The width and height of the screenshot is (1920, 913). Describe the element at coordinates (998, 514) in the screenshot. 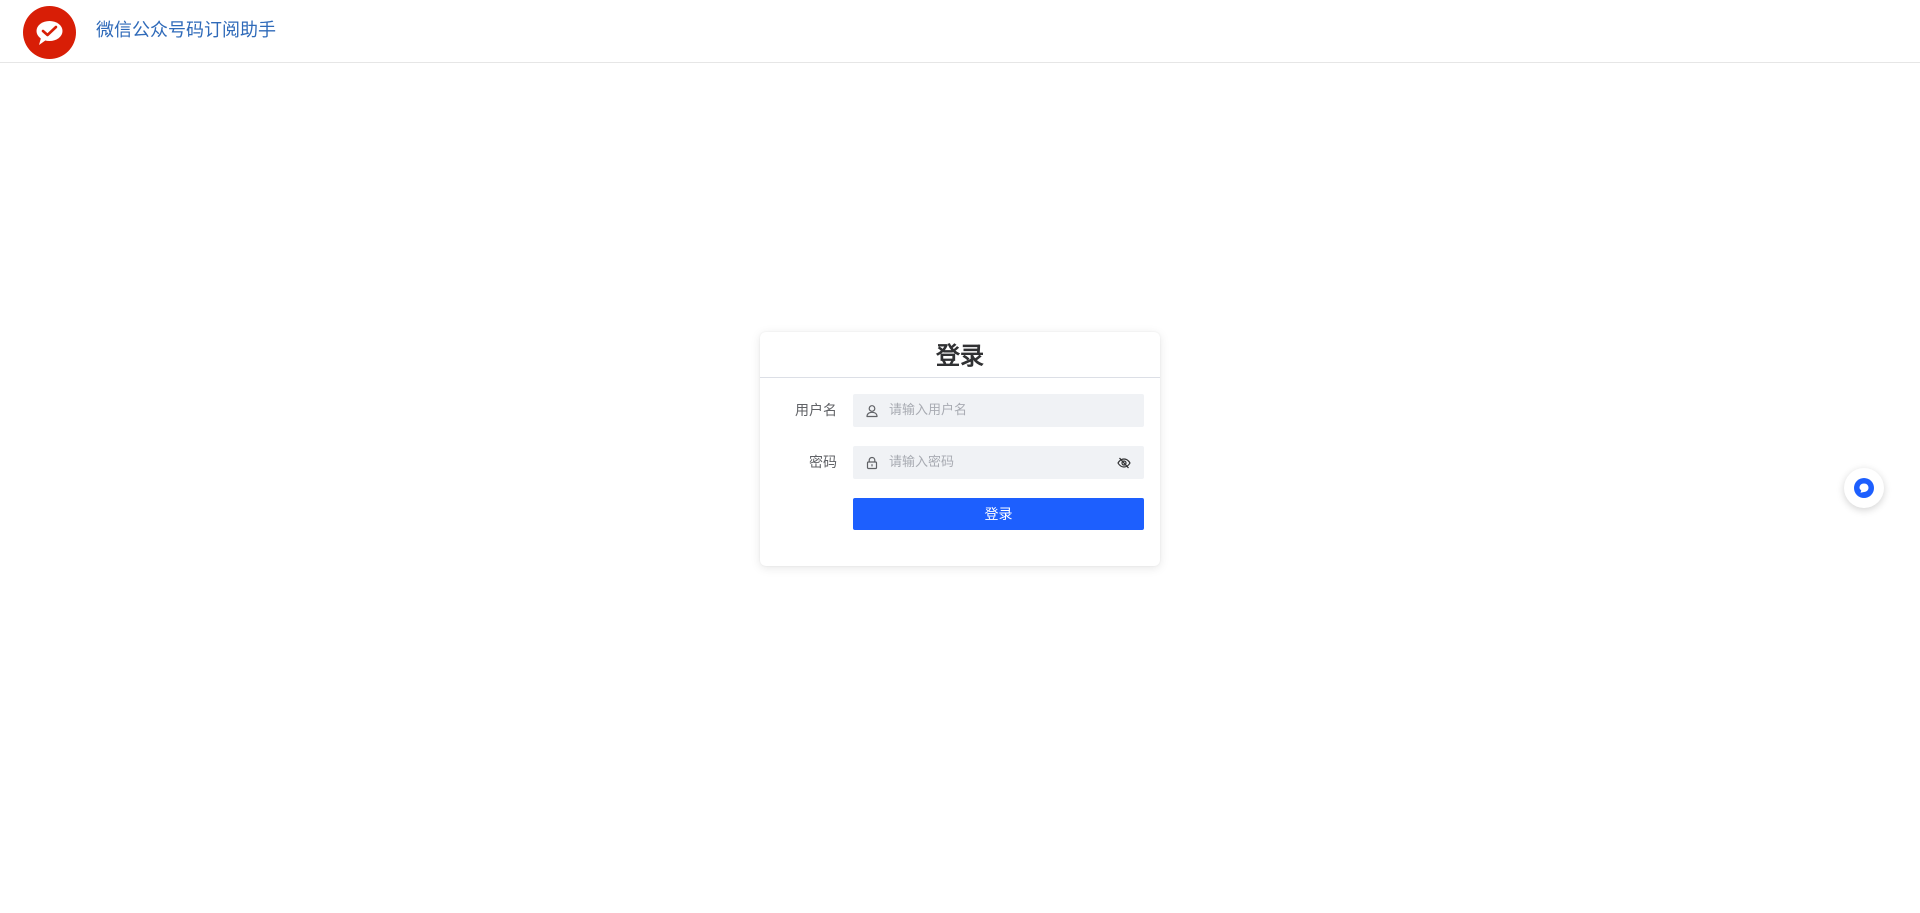

I see `login-button: 登录` at that location.